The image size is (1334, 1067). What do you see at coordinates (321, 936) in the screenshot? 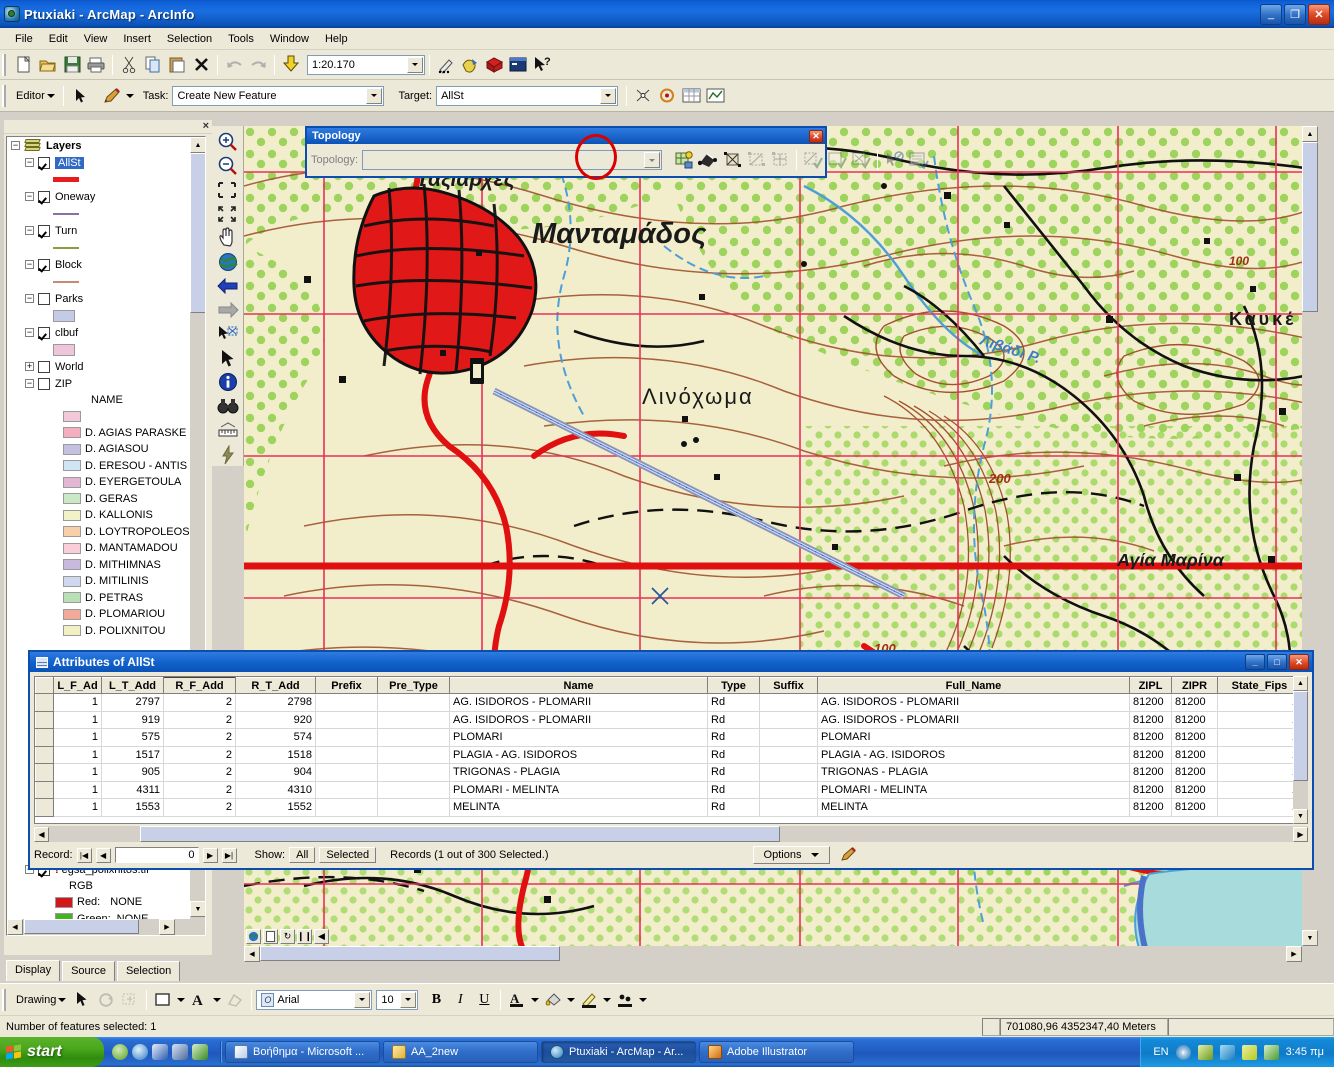
I see `back-arrow-icon: ◀` at bounding box center [321, 936].